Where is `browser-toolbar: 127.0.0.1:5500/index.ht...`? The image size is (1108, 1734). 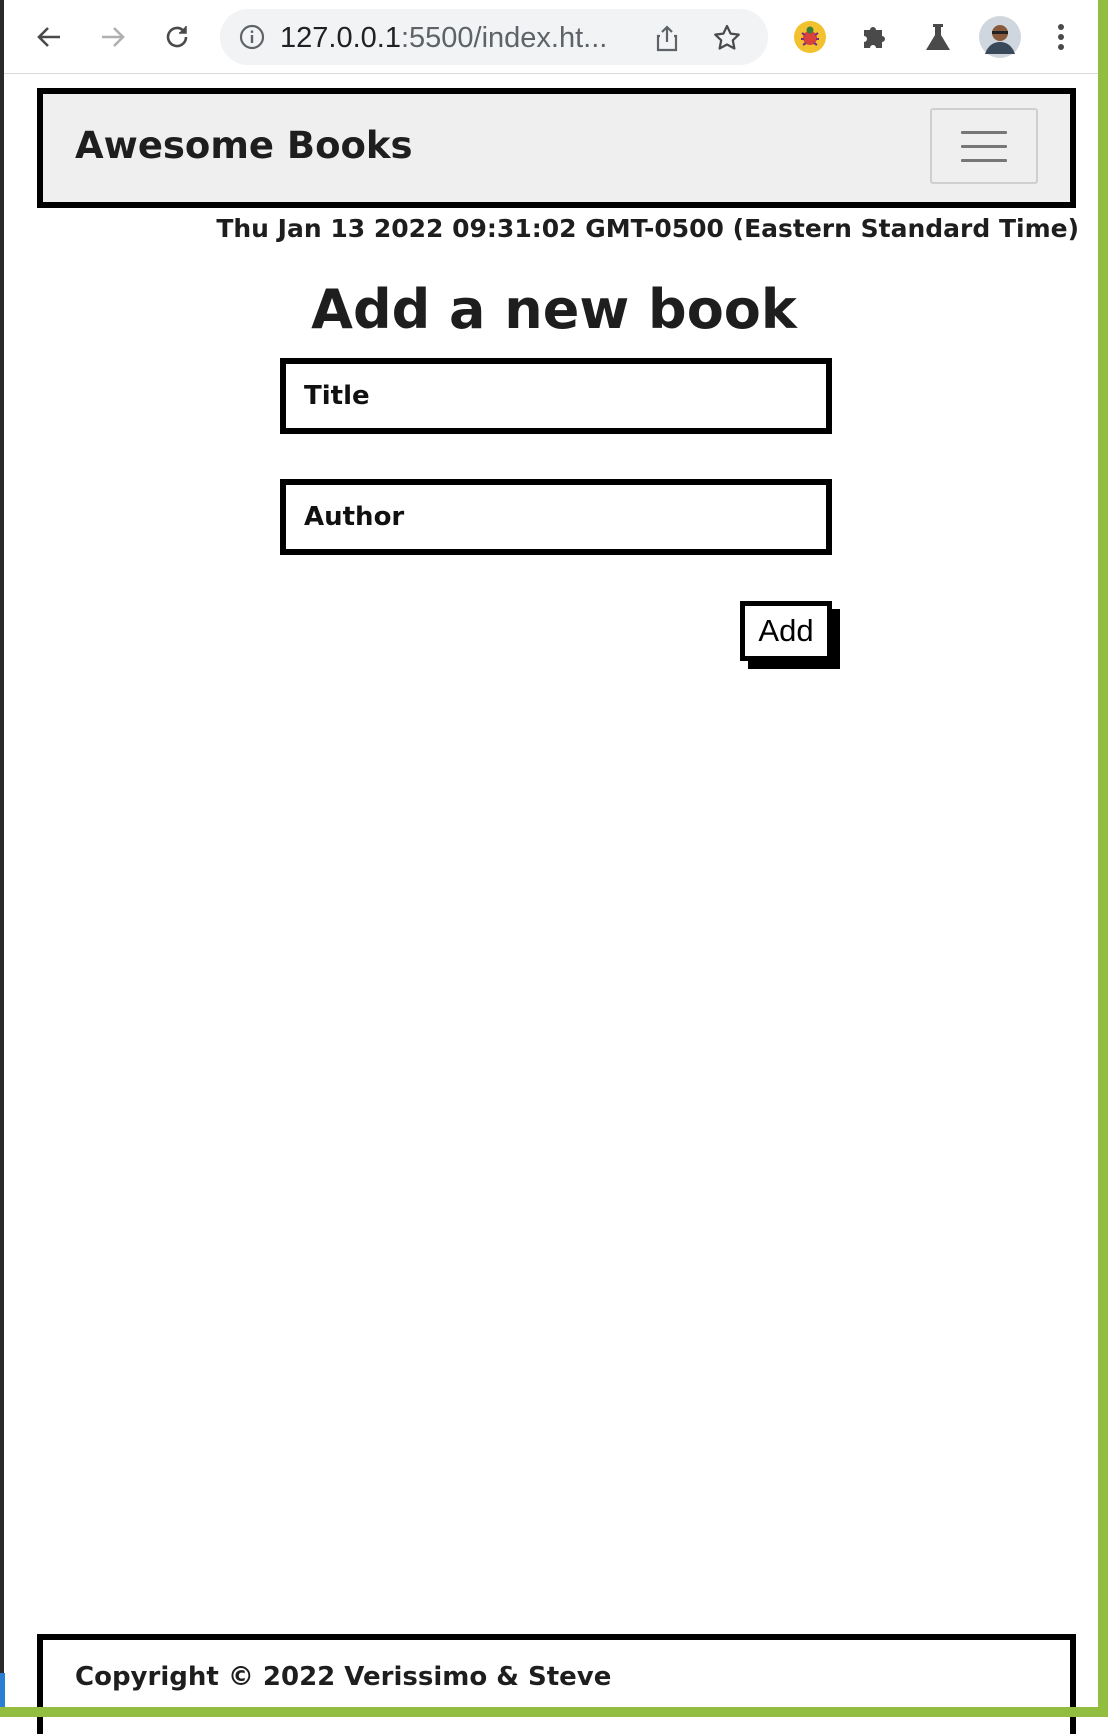 browser-toolbar: 127.0.0.1:5500/index.ht... is located at coordinates (551, 37).